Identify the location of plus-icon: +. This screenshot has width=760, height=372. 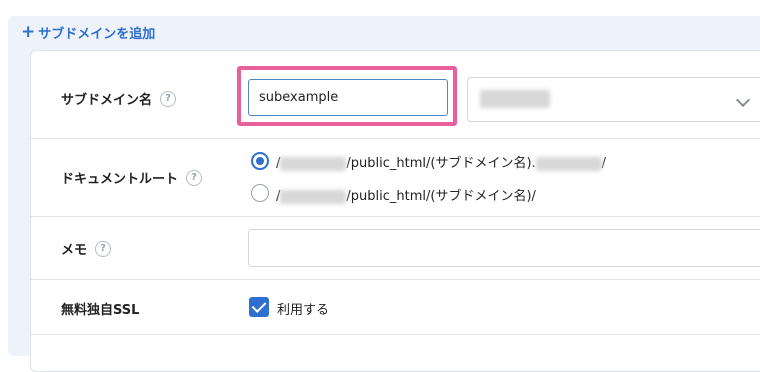
(28, 32).